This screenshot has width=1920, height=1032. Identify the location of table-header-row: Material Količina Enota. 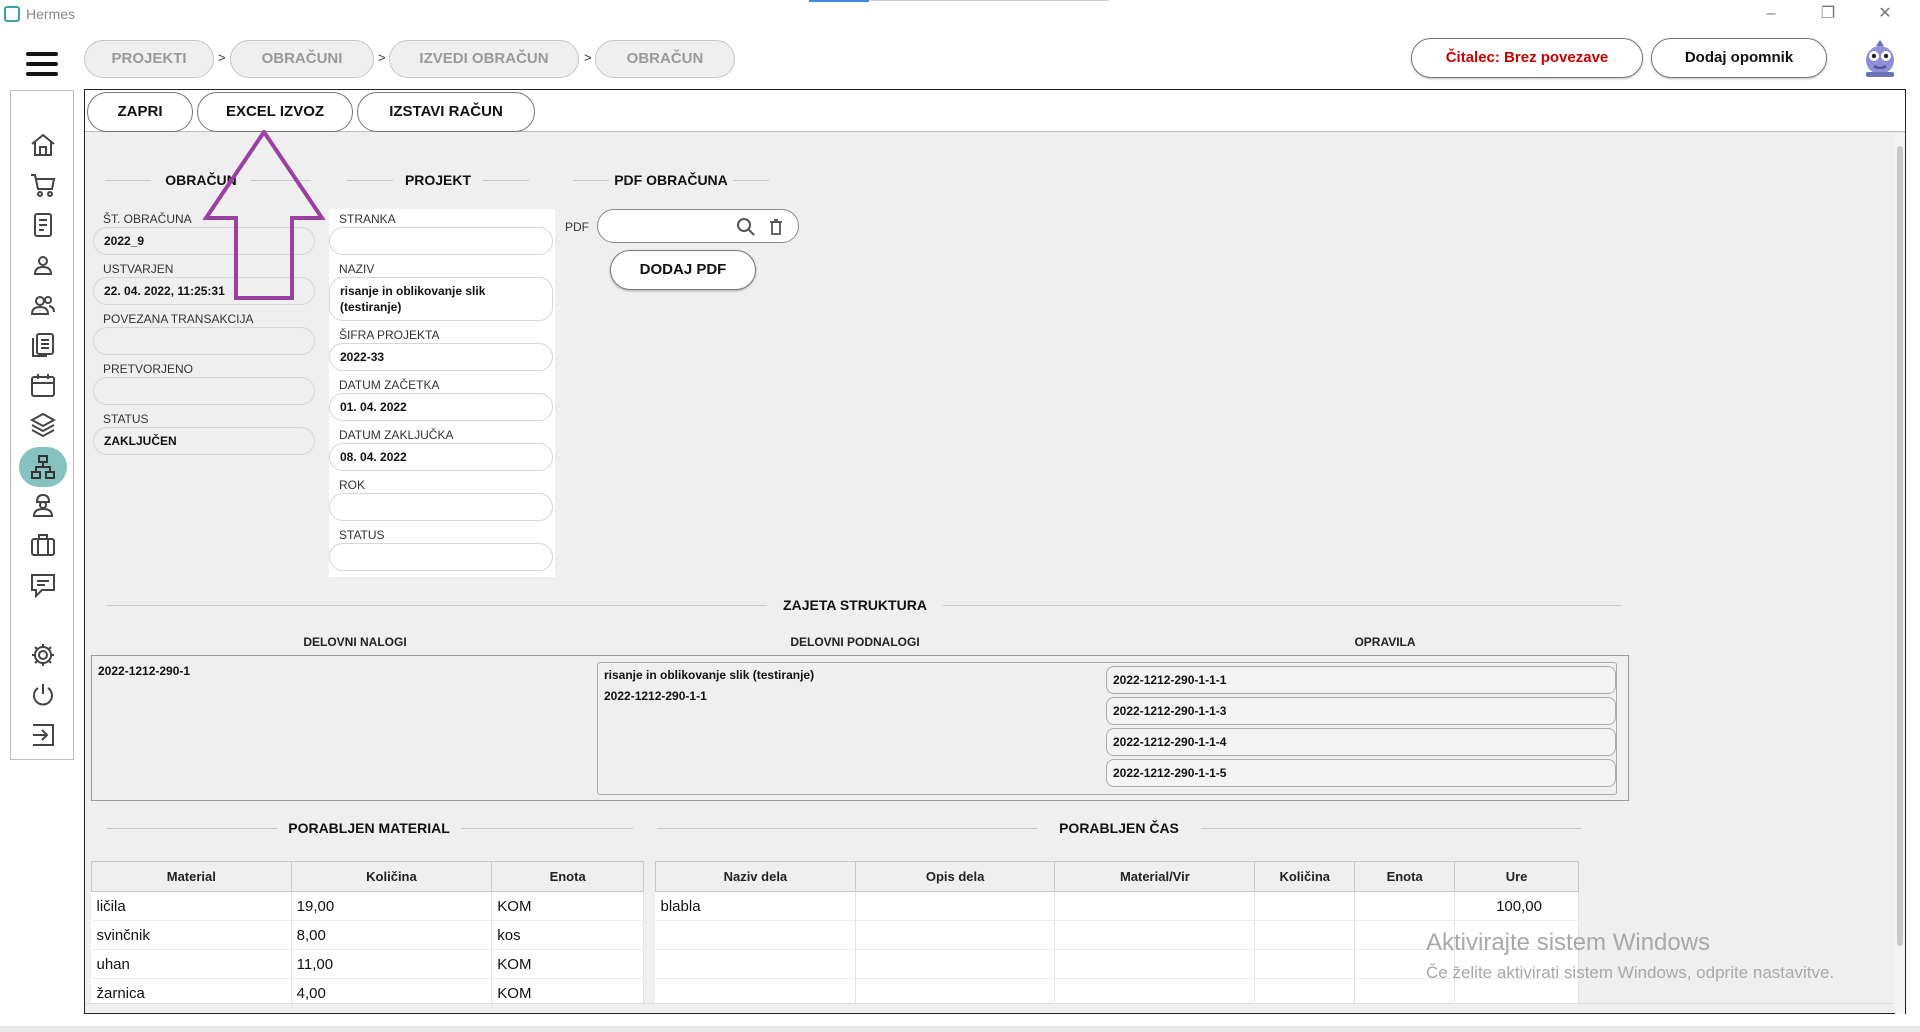
(367, 876).